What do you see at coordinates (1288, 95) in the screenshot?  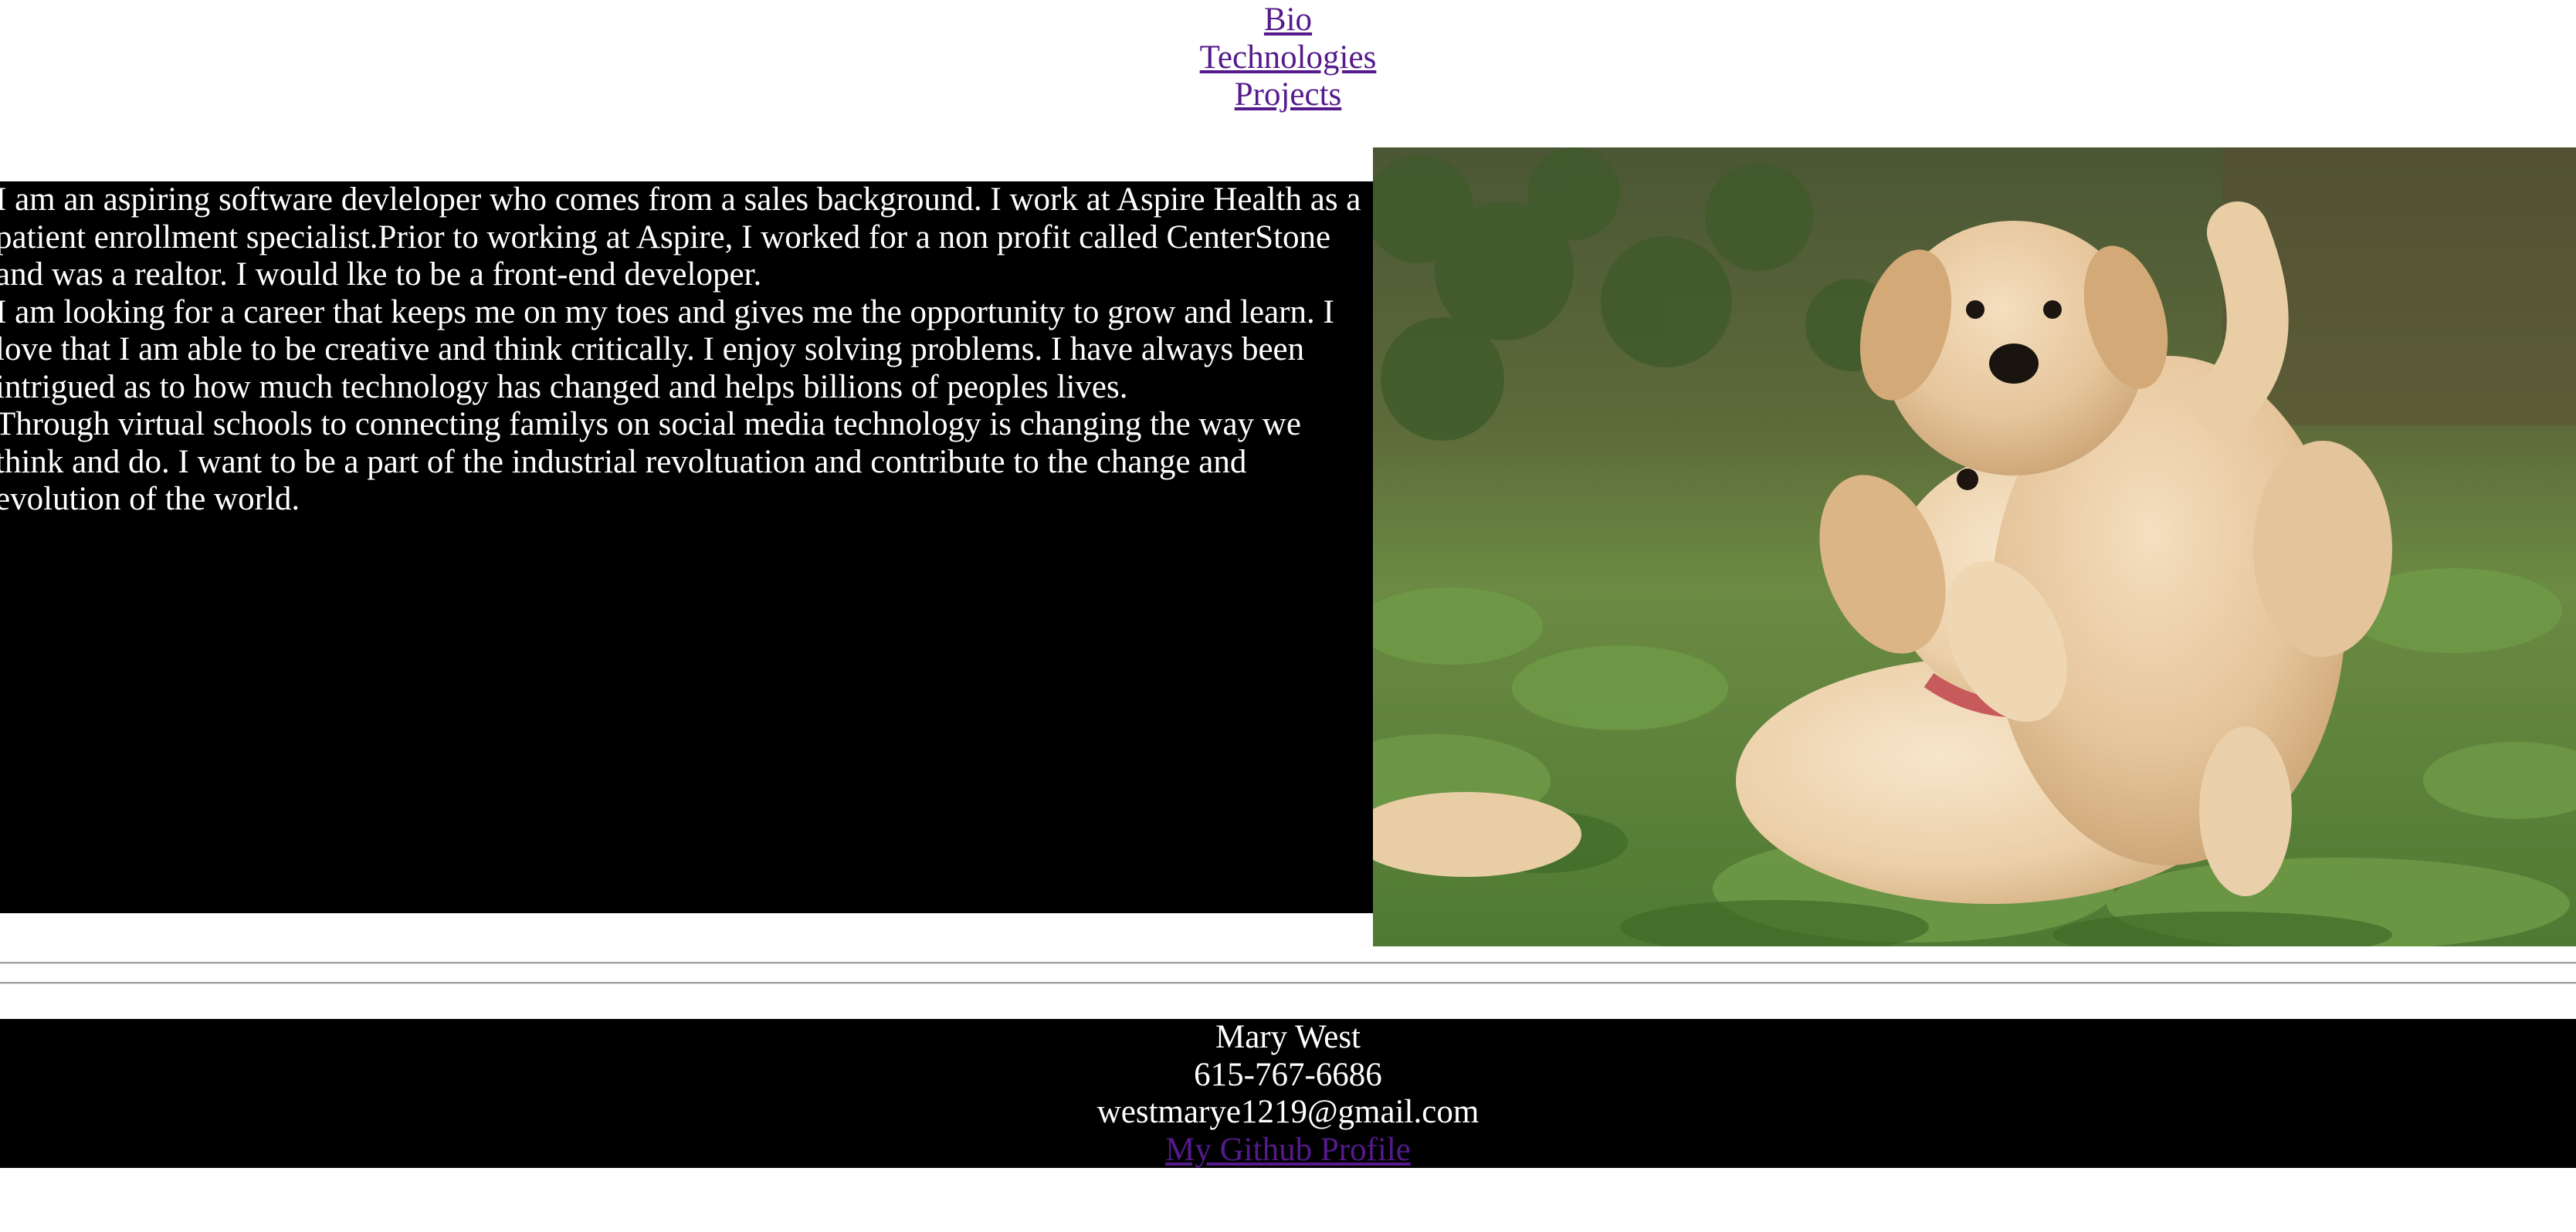 I see `nav-link-projects: Projects` at bounding box center [1288, 95].